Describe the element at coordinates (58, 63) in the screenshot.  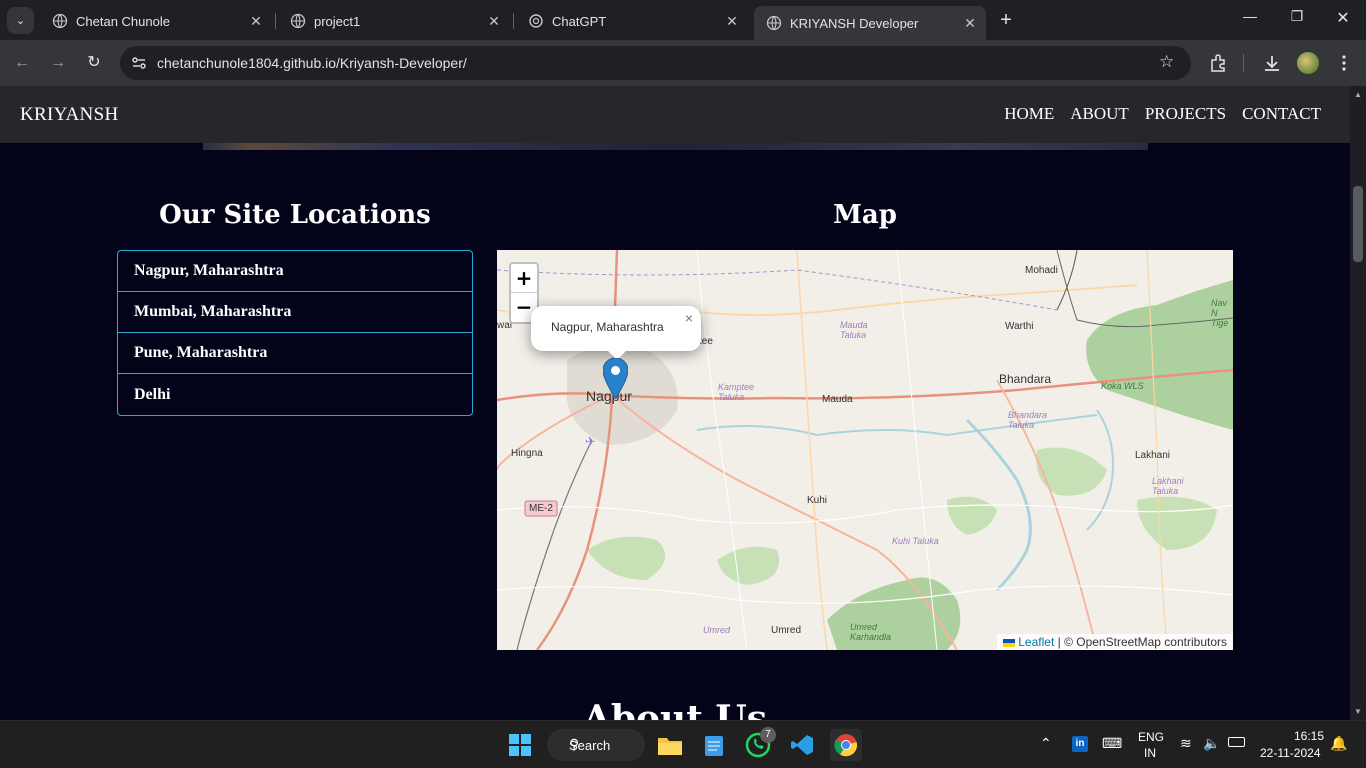
I see `forward-icon: →` at that location.